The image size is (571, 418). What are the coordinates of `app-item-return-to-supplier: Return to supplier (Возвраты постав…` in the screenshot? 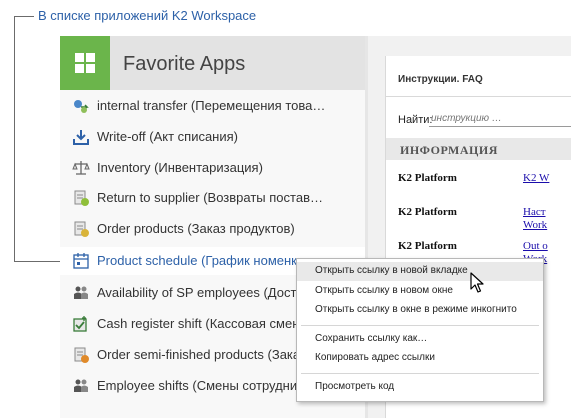 It's located at (212, 198).